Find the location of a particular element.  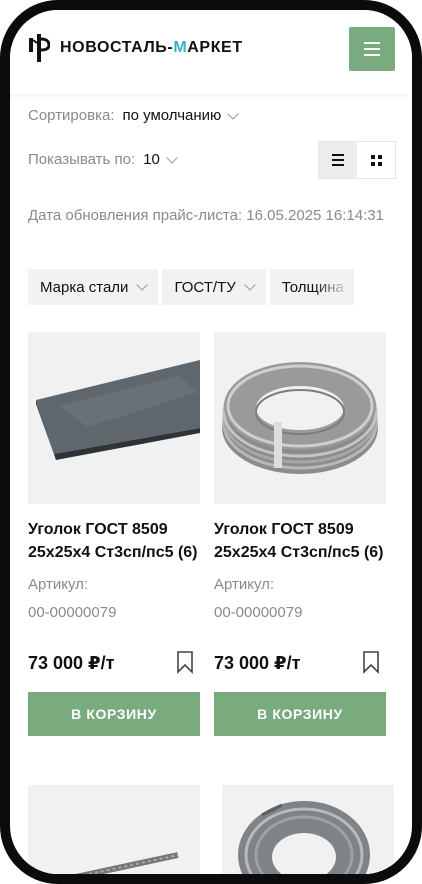

filter-bar: Марка стали ГОСТ/ТУ Толщина is located at coordinates (191, 287).